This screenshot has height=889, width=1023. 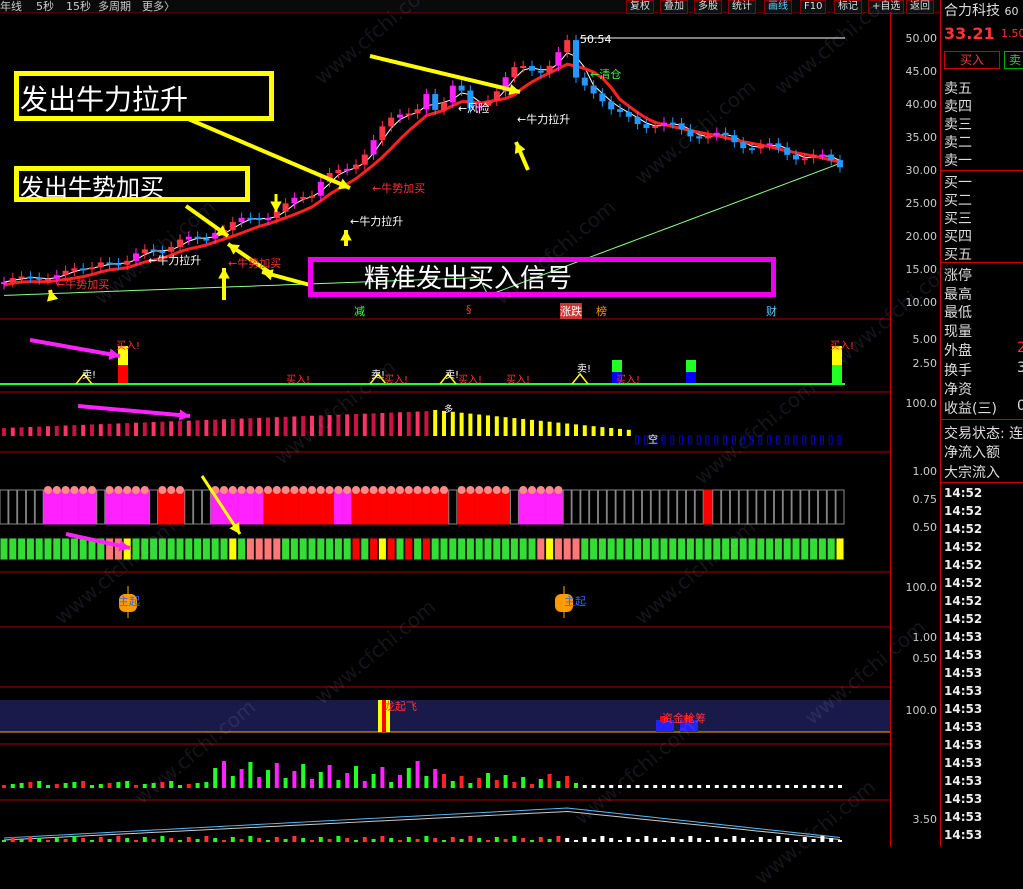 What do you see at coordinates (972, 60) in the screenshot?
I see `buy-button: 买入` at bounding box center [972, 60].